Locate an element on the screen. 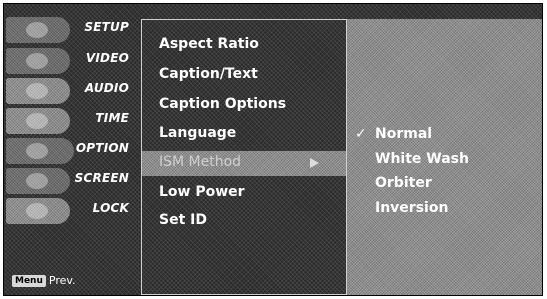  lock-thumb-mark is located at coordinates (37, 211).